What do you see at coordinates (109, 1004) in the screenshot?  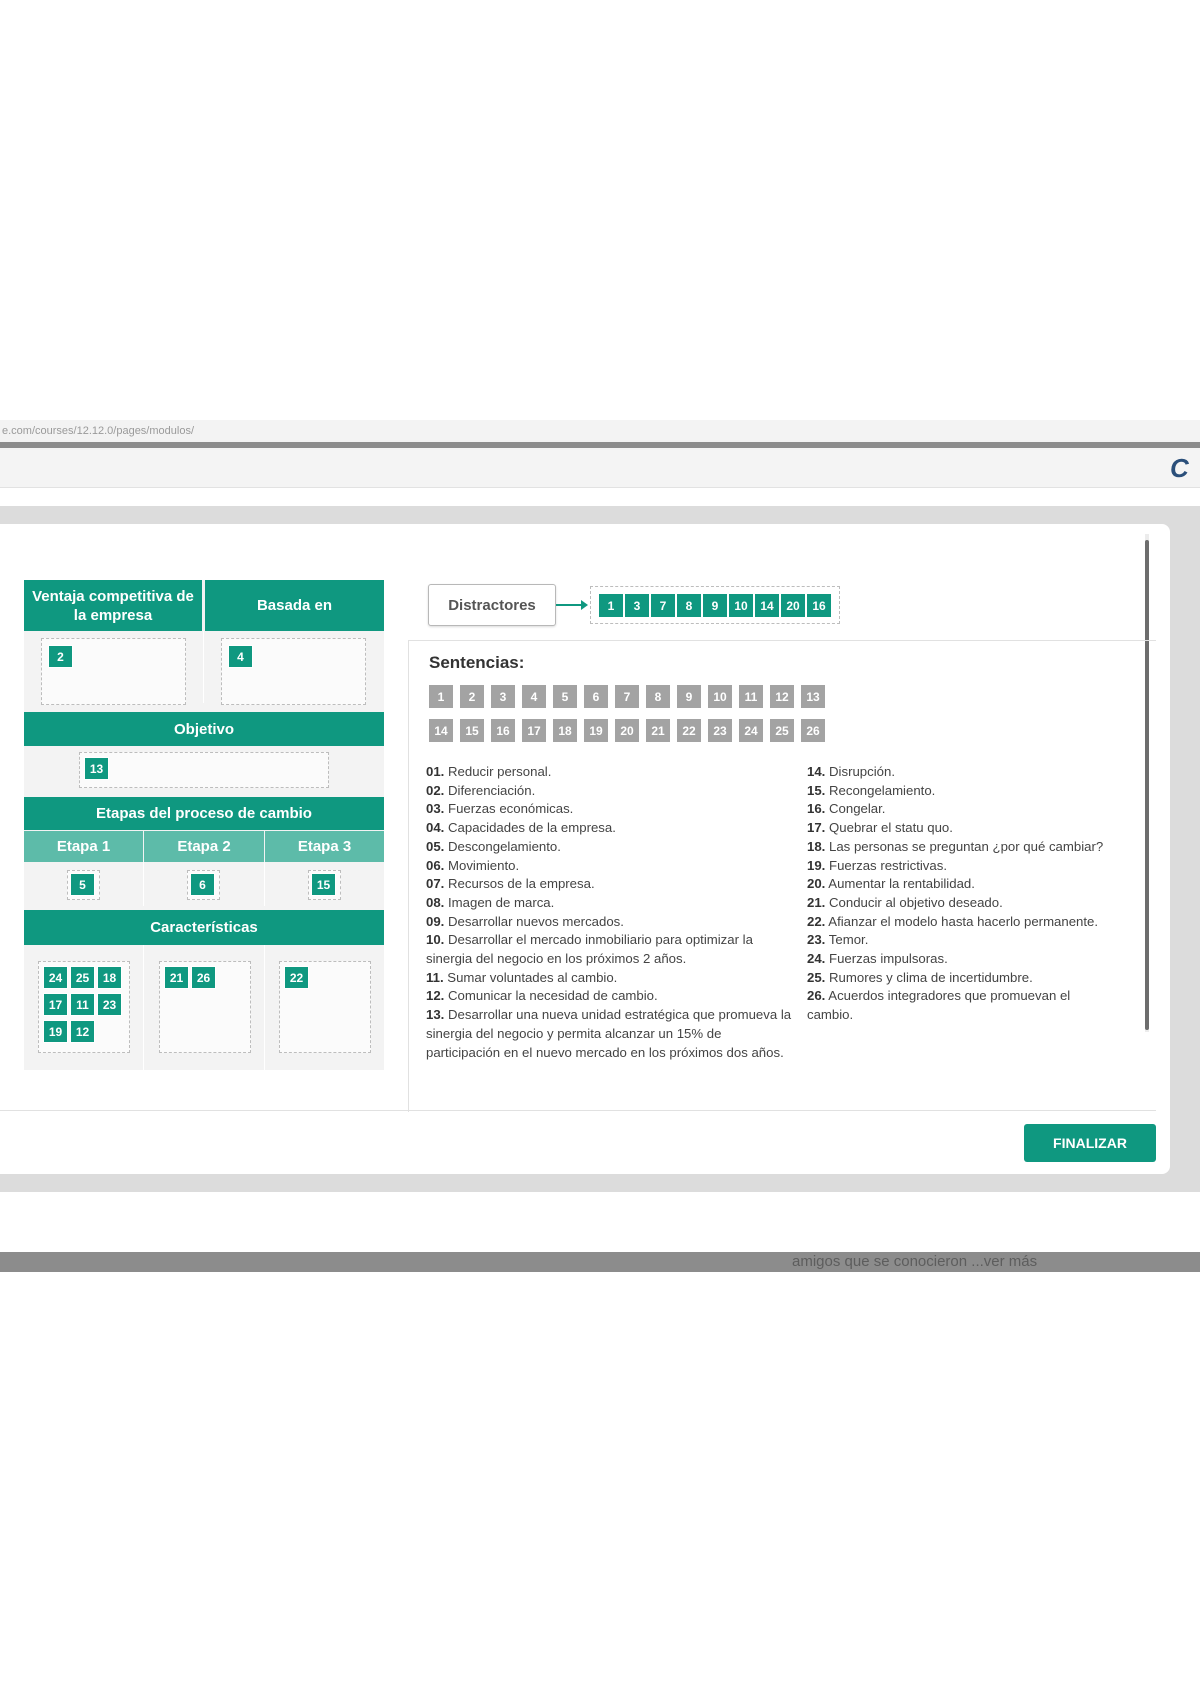 I see `placed-chip: 23` at bounding box center [109, 1004].